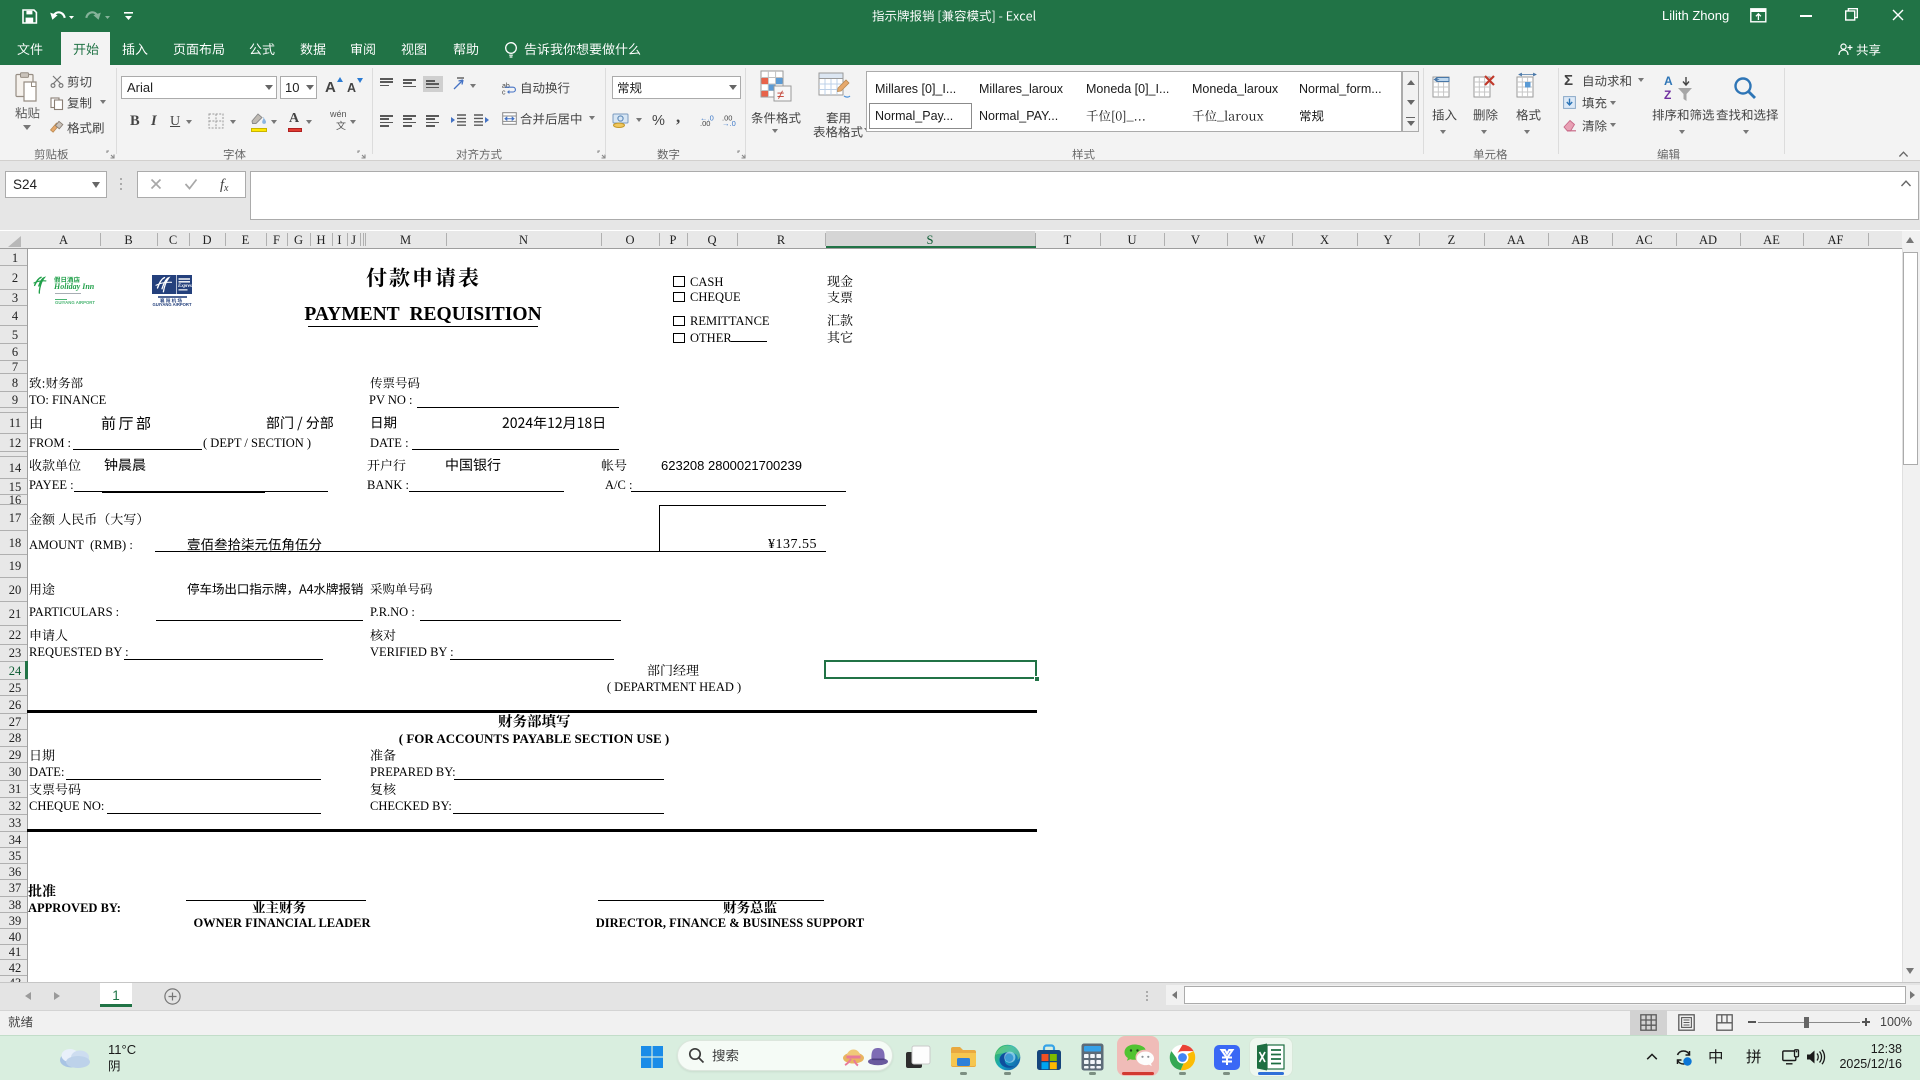 Image resolution: width=1920 pixels, height=1080 pixels. What do you see at coordinates (1668, 81) in the screenshot?
I see `svg-text: A` at bounding box center [1668, 81].